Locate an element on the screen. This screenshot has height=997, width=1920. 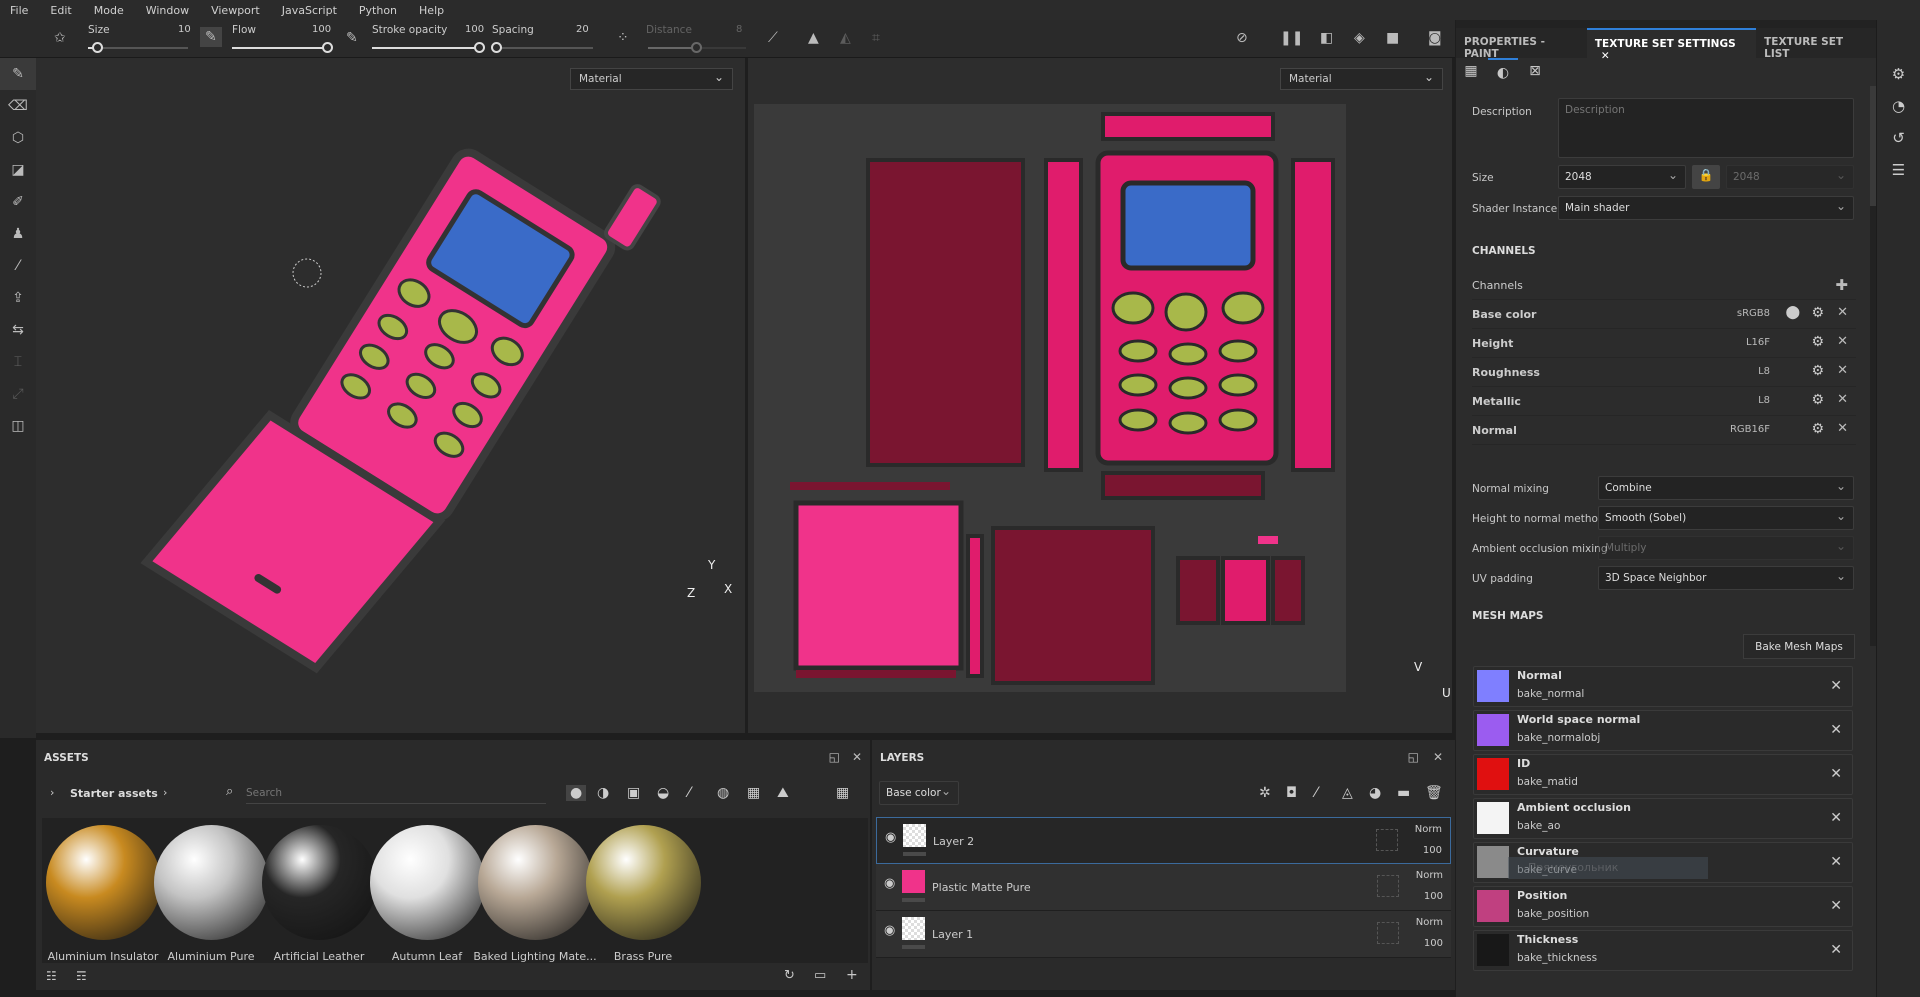
folder-list-icon: ☶ is located at coordinates (81, 976).